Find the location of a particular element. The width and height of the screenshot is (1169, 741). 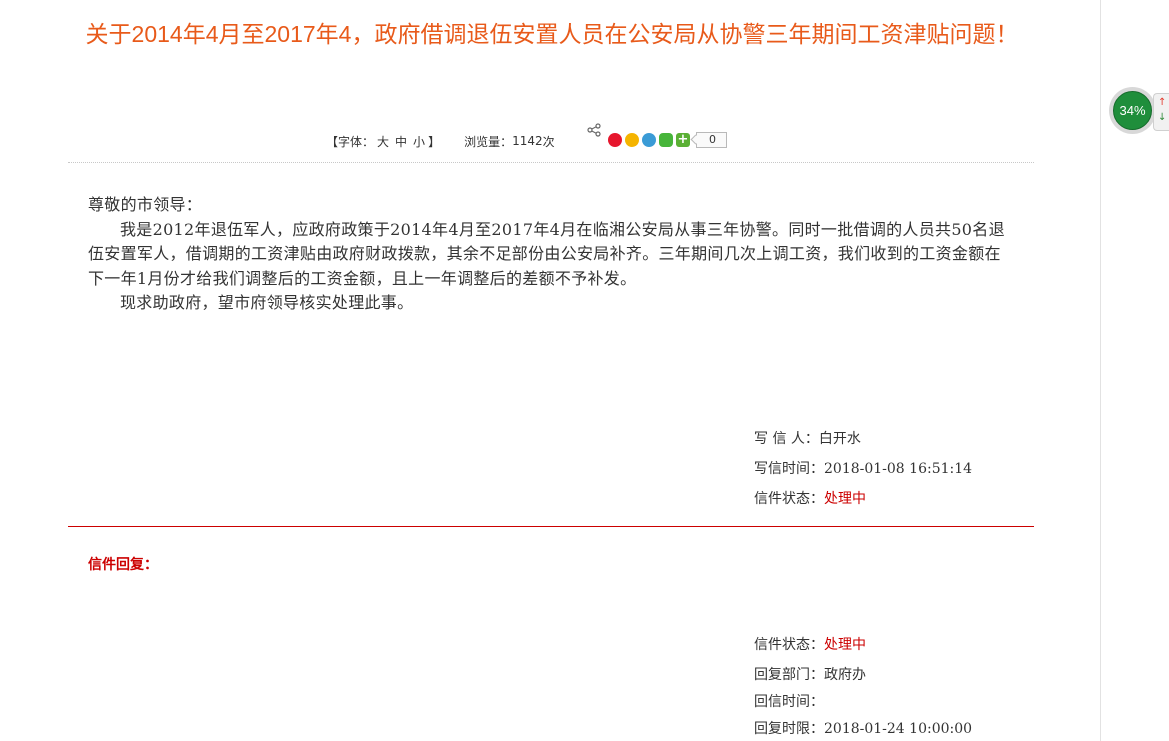

right-border is located at coordinates (1100, 370).